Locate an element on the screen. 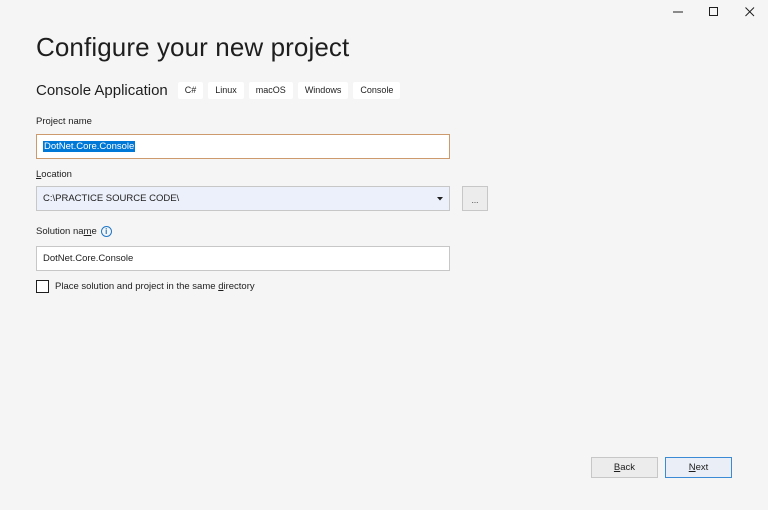 This screenshot has height=510, width=768. page-title: Configure your new project is located at coordinates (193, 47).